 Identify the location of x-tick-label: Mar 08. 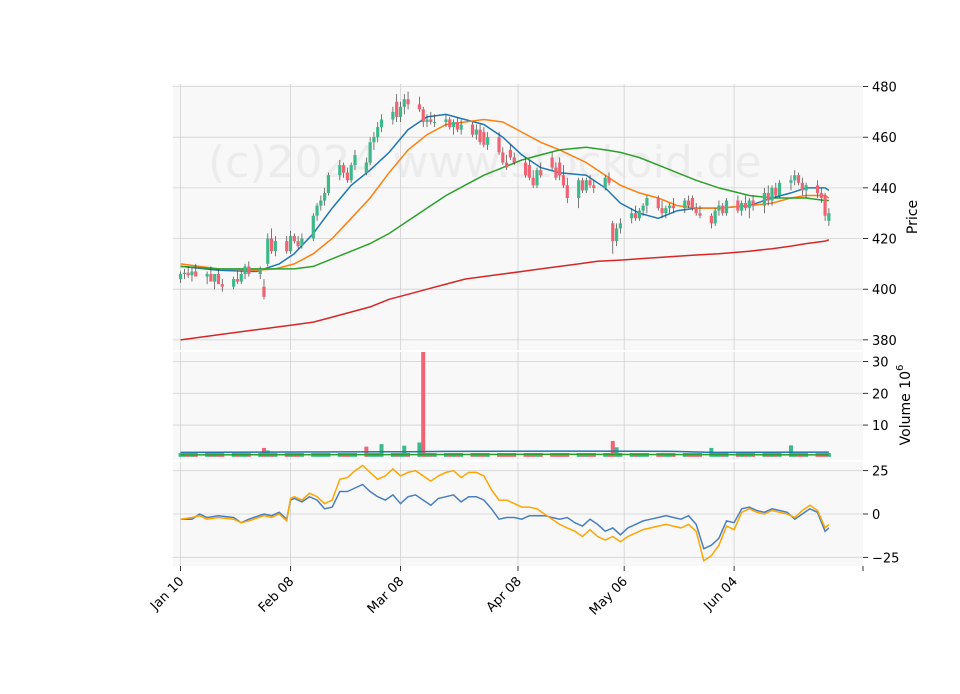
(386, 595).